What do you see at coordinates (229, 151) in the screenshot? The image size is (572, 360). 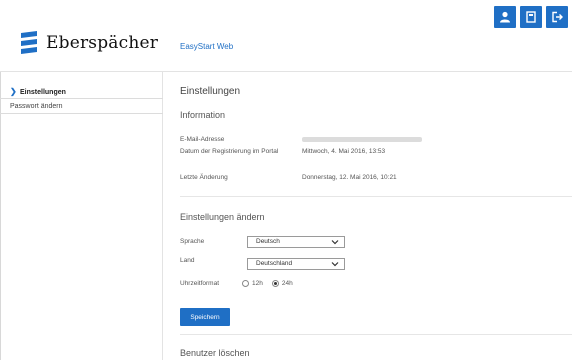 I see `registration-date-label: Datum der Registrierung im Portal` at bounding box center [229, 151].